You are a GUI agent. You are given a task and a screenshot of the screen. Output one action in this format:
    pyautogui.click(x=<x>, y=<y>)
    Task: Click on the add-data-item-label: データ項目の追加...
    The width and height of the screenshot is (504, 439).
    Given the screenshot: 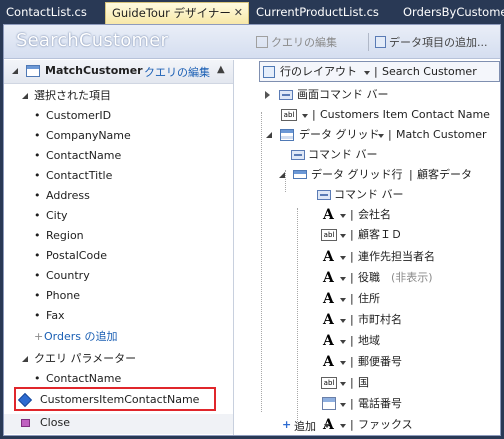 What is the action you would take?
    pyautogui.click(x=438, y=42)
    